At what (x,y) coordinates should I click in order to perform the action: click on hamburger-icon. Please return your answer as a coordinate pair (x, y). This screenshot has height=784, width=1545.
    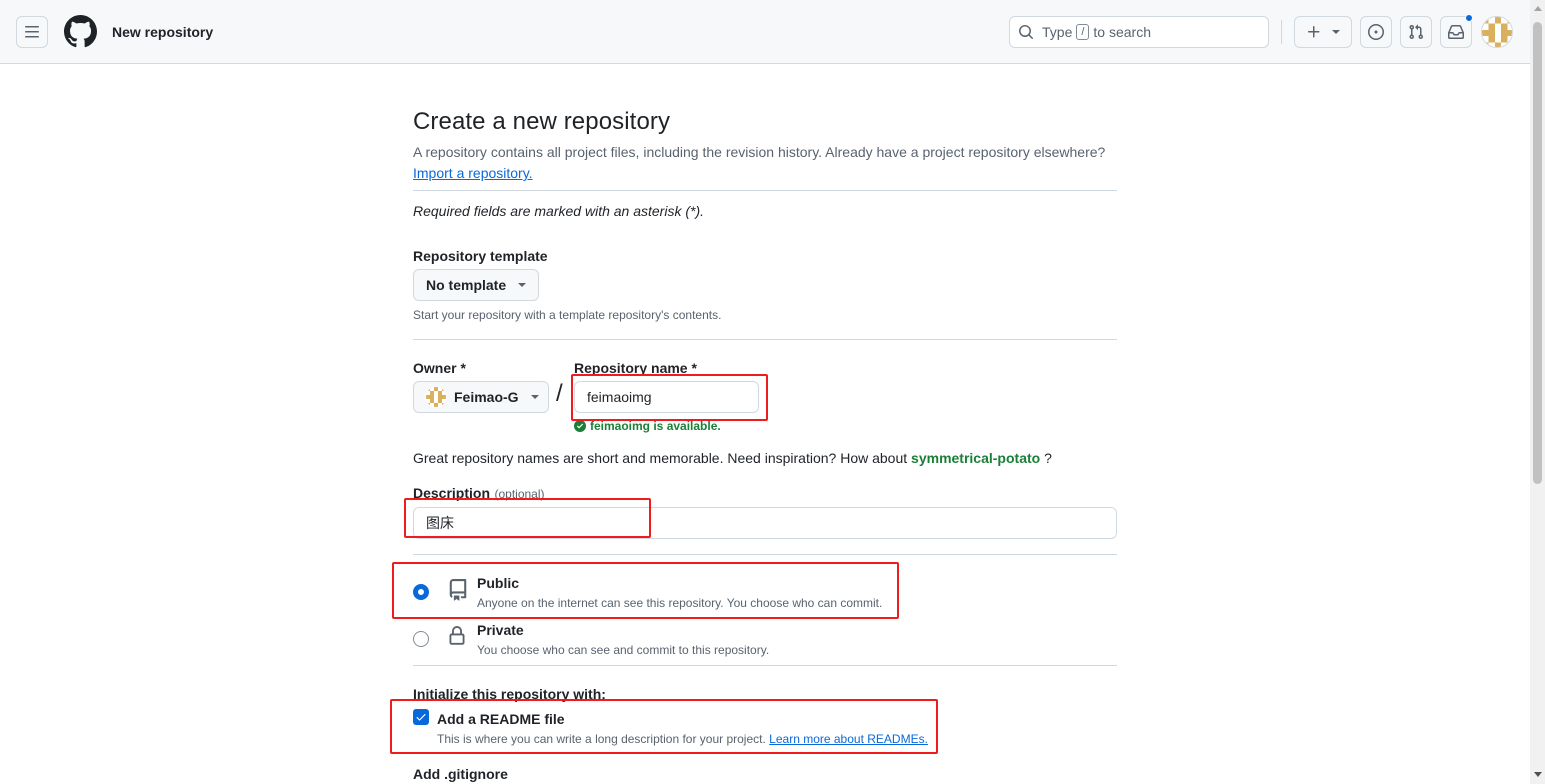
    Looking at the image, I should click on (32, 32).